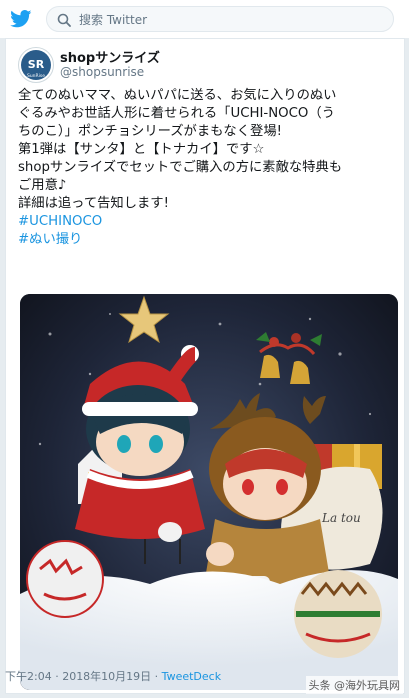 Image resolution: width=409 pixels, height=698 pixels. I want to click on top-bar: 搜索 Twitter, so click(204, 19).